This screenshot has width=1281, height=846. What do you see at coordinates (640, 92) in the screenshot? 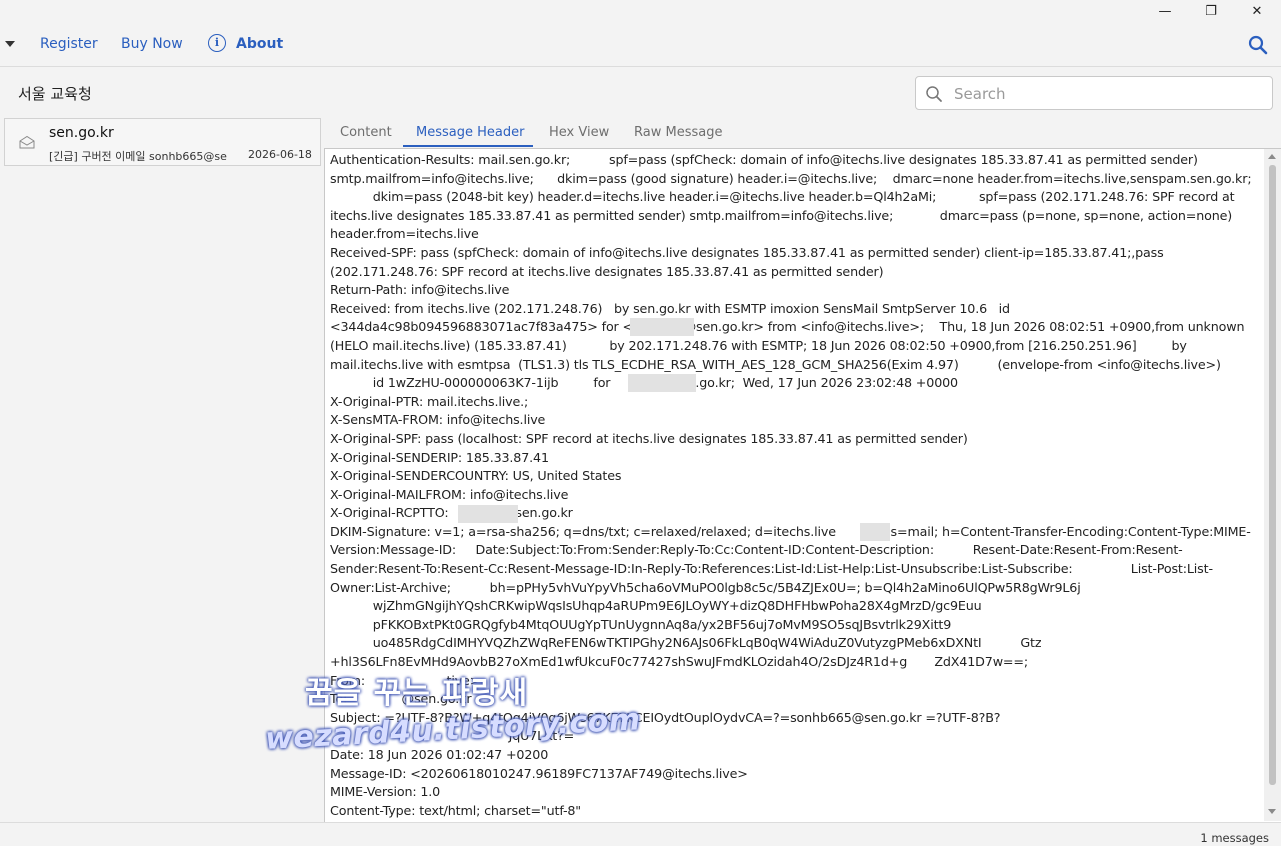
I see `folder-header: 서울 교육청` at bounding box center [640, 92].